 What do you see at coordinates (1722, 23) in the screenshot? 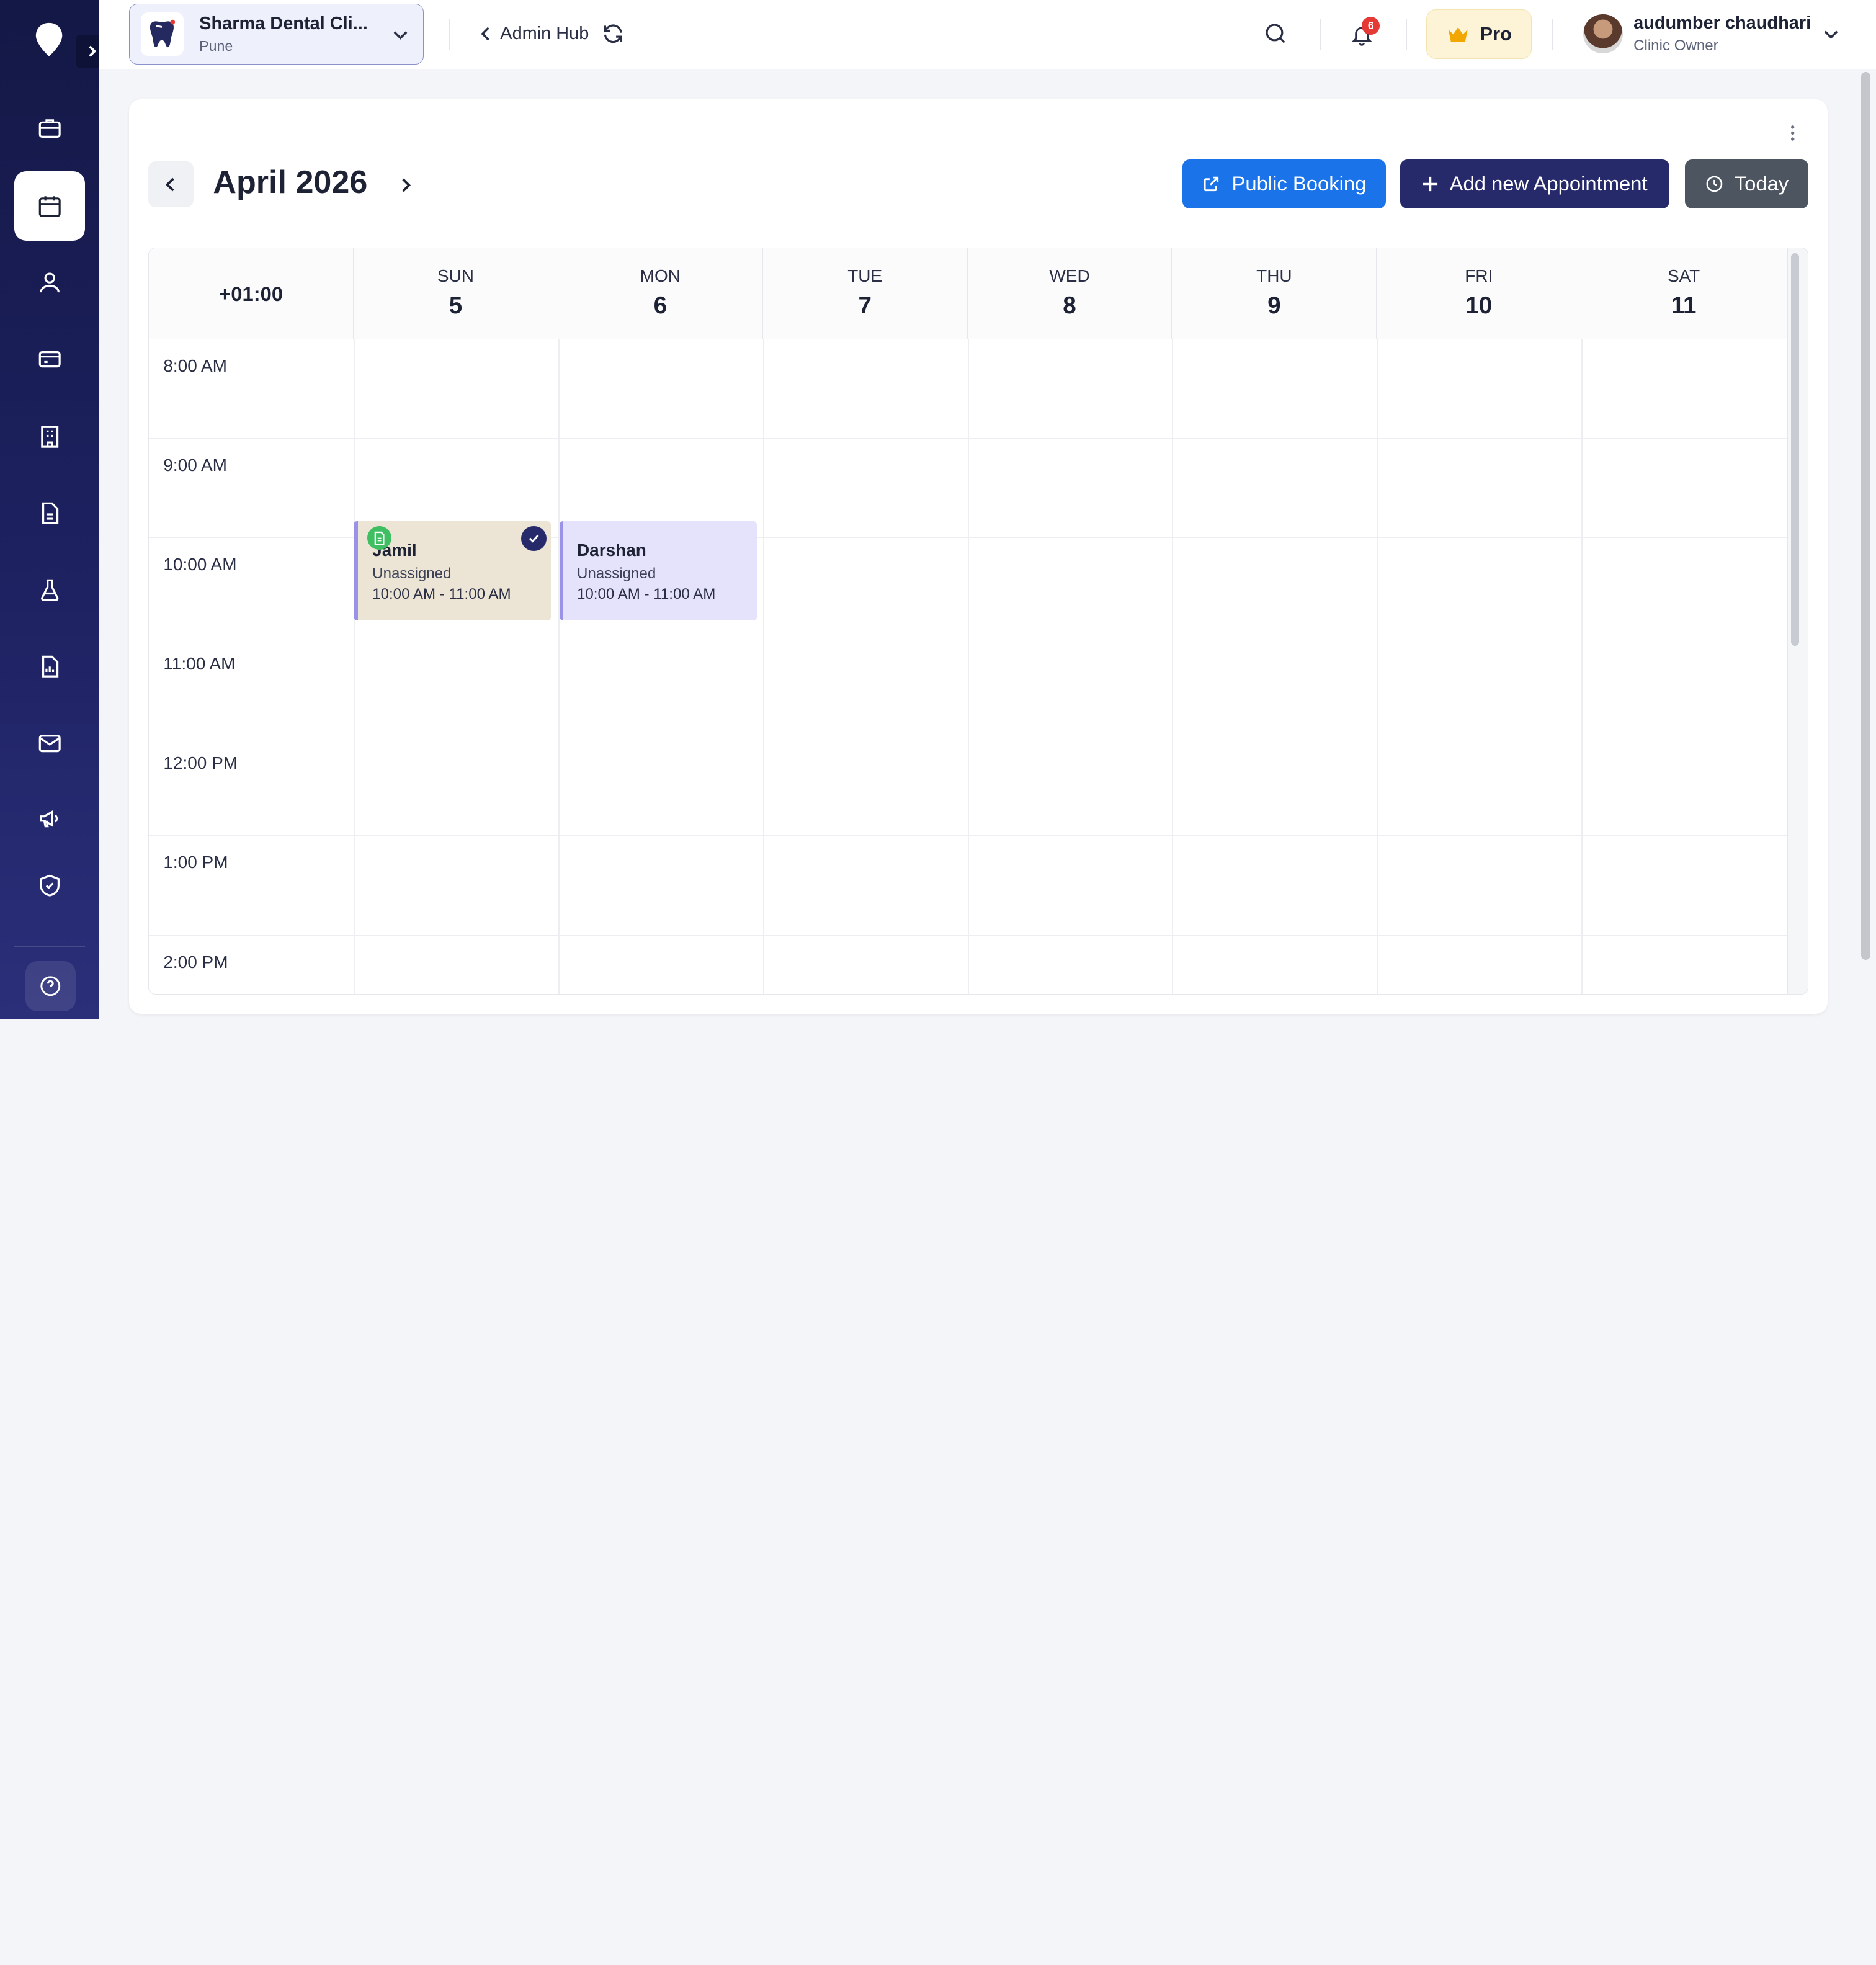
I see `user-name: audumber chaudhari` at bounding box center [1722, 23].